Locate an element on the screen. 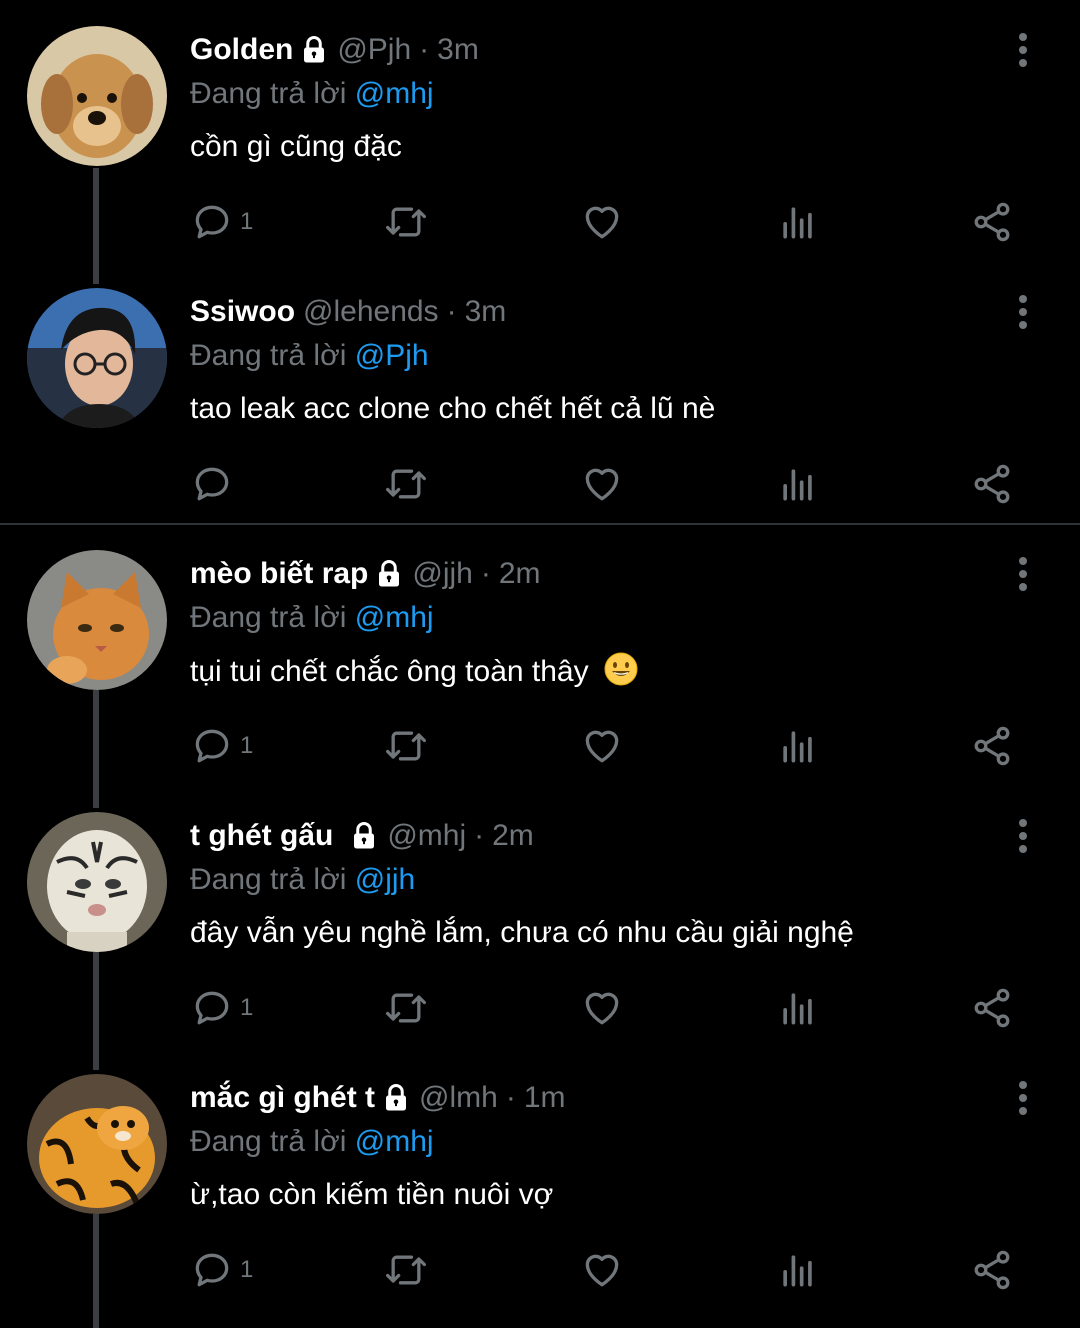  tweet-header: mắc gì ghét t @lmh · 1m is located at coordinates (378, 1098).